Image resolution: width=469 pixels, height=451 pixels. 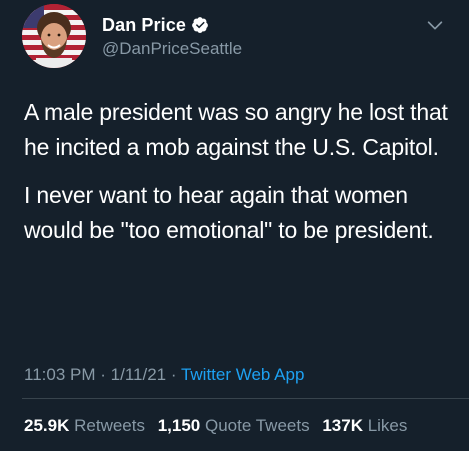 What do you see at coordinates (60, 374) in the screenshot?
I see `tweet-time: 11:03 PM` at bounding box center [60, 374].